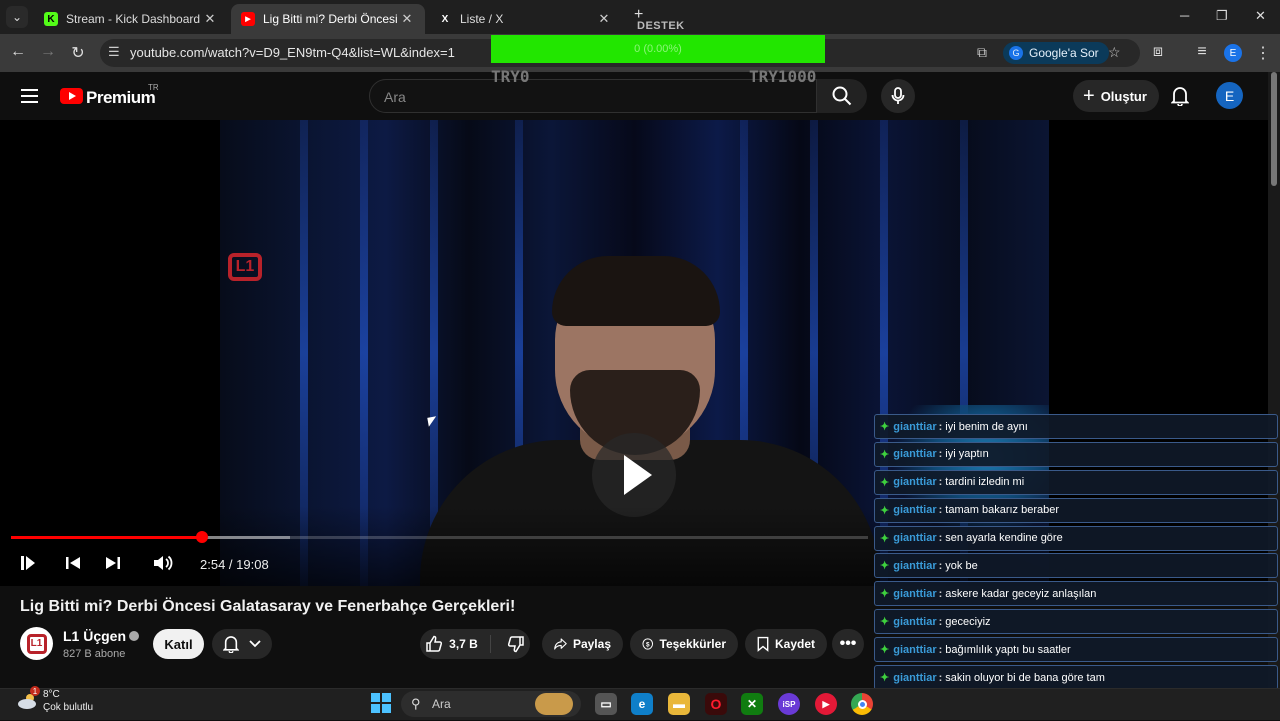 The image size is (1280, 721). I want to click on task-view-icon: ▭, so click(606, 704).